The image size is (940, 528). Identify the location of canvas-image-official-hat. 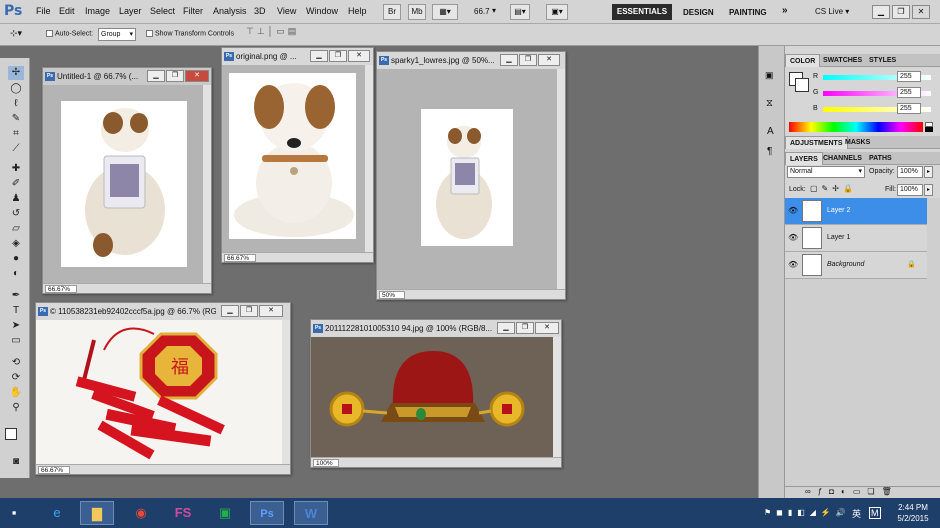
(433, 398).